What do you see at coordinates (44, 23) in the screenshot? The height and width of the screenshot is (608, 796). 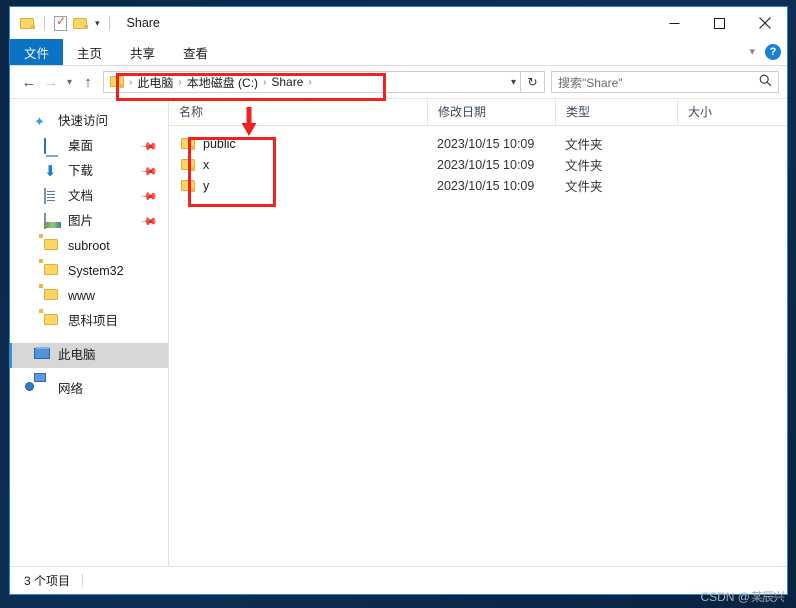 I see `toolbar-divider` at bounding box center [44, 23].